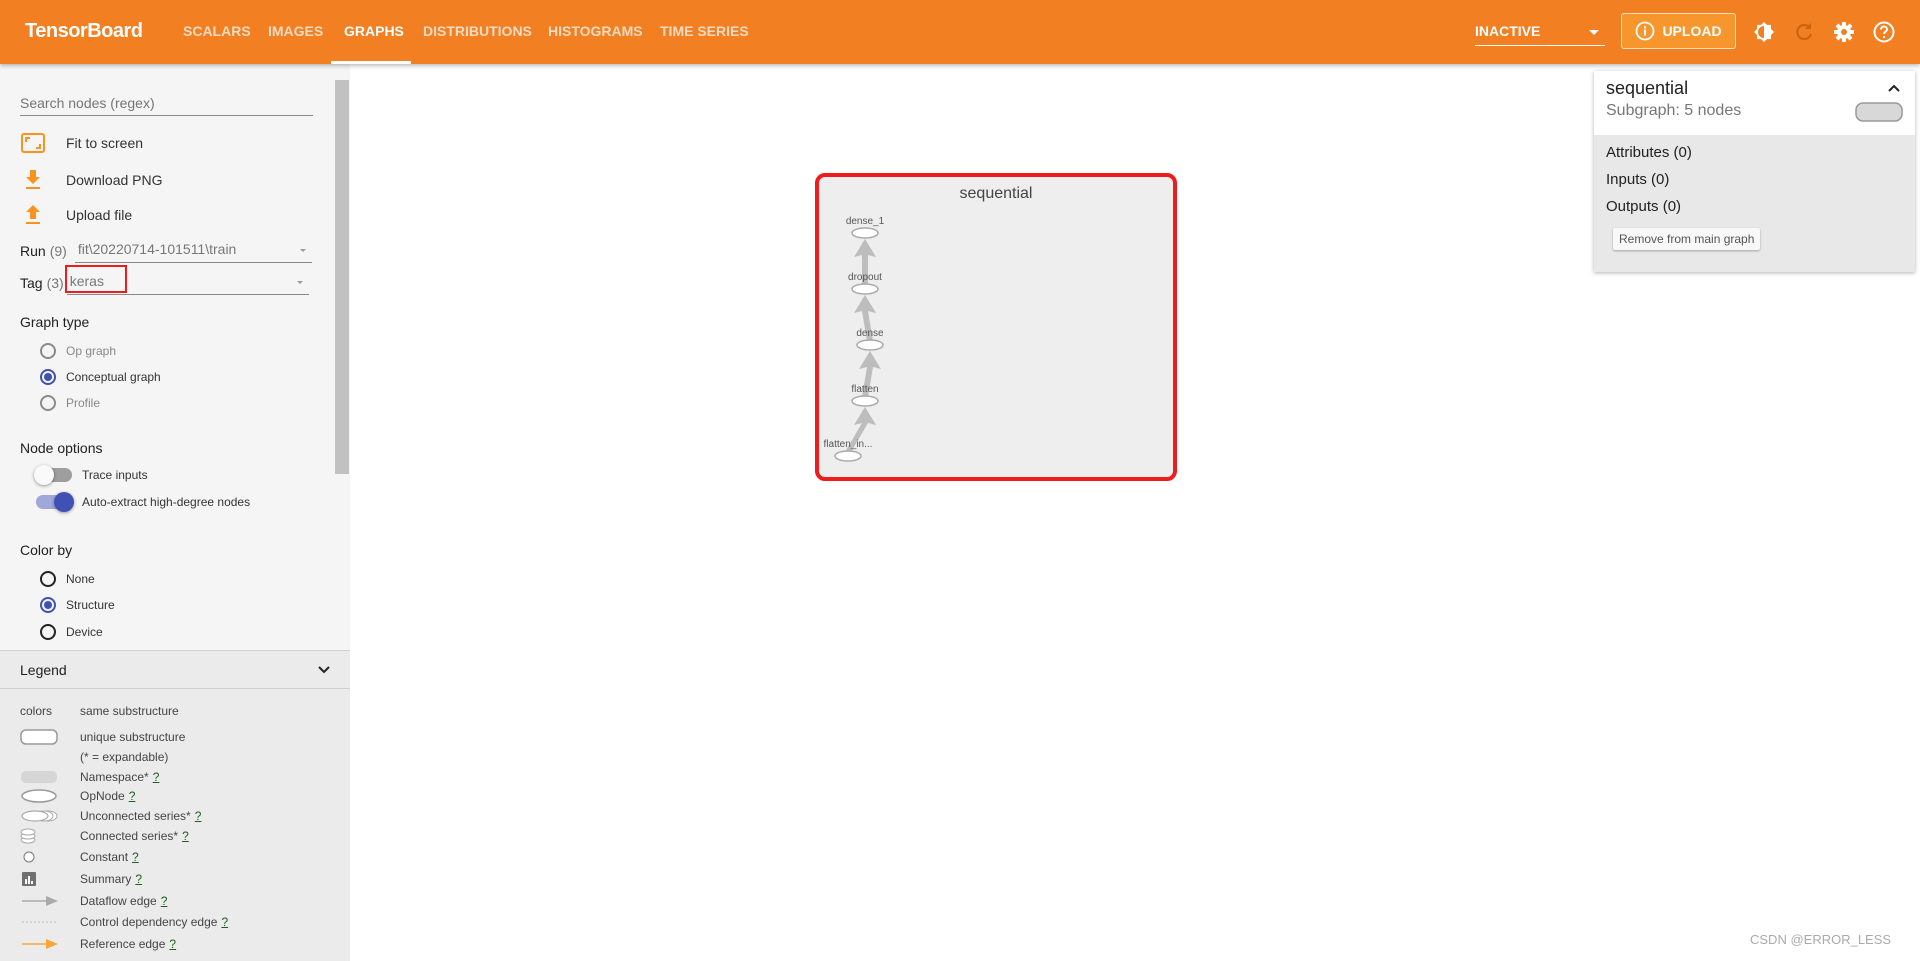  Describe the element at coordinates (1879, 112) in the screenshot. I see `namespace-shape-icon` at that location.